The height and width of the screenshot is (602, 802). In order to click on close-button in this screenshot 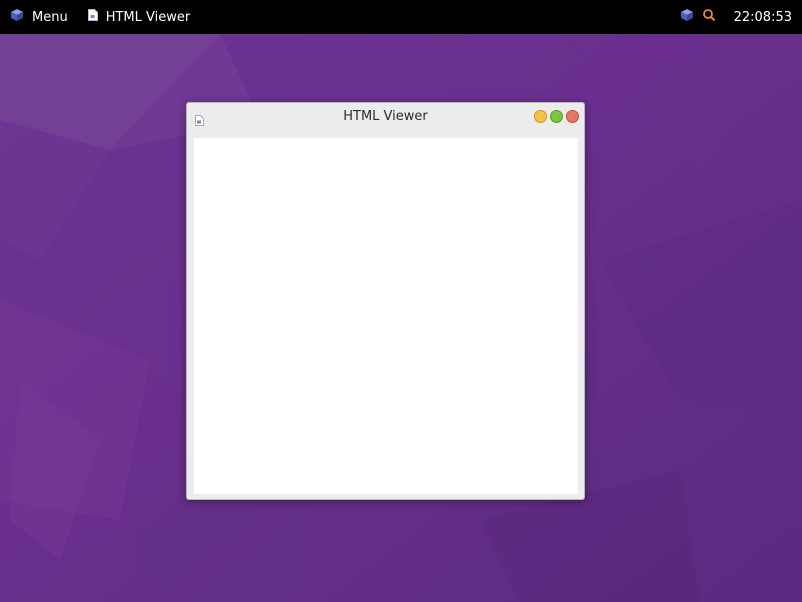, I will do `click(572, 116)`.